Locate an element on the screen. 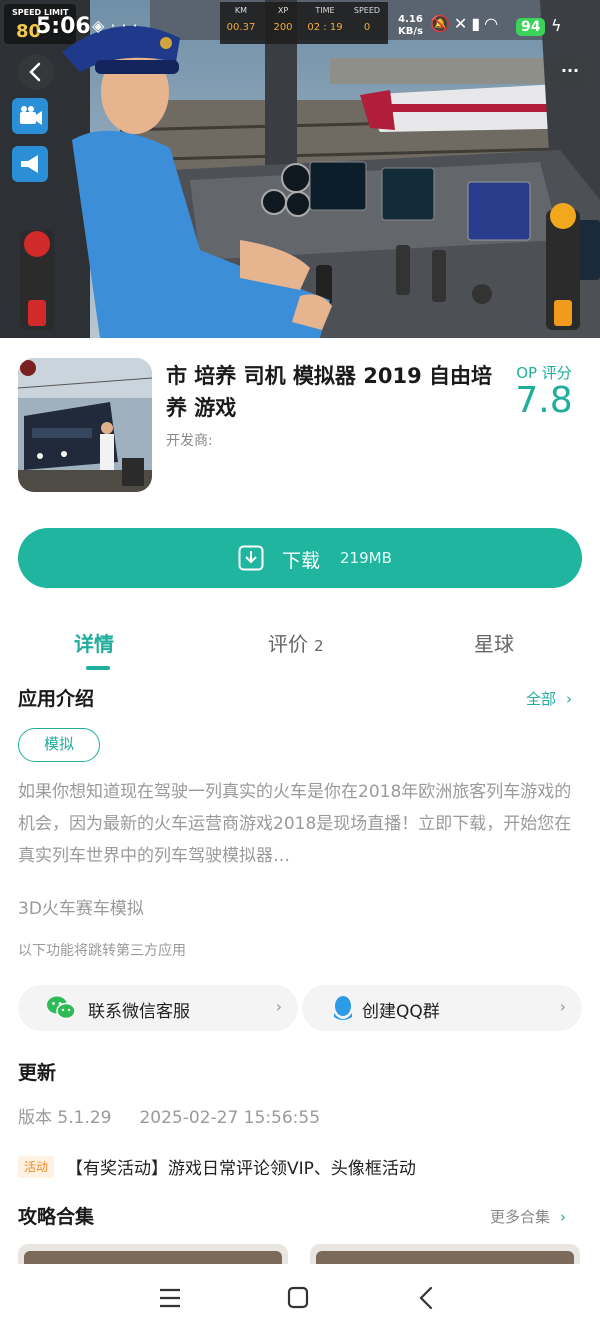 This screenshot has height=1333, width=600. system-nav-bar is located at coordinates (300, 1298).